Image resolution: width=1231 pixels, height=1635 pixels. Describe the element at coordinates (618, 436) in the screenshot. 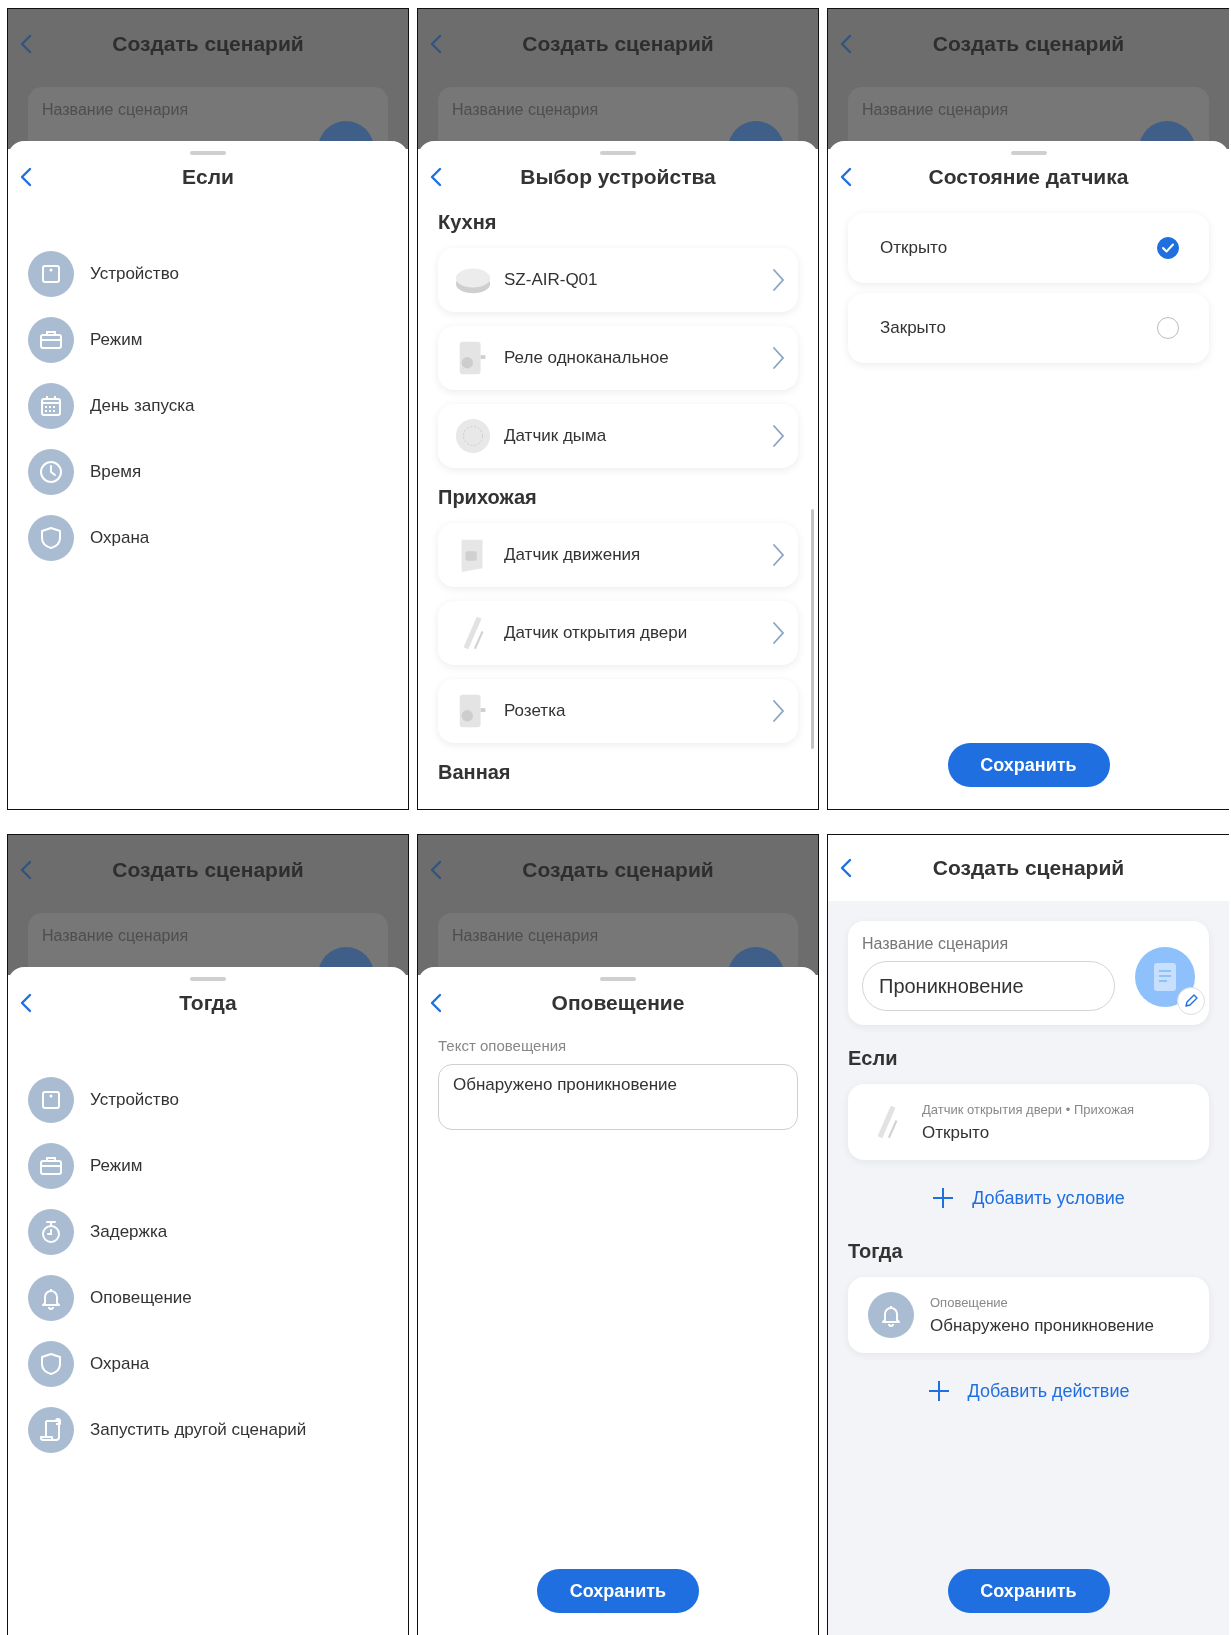

I see `device-card: Датчик дыма` at that location.